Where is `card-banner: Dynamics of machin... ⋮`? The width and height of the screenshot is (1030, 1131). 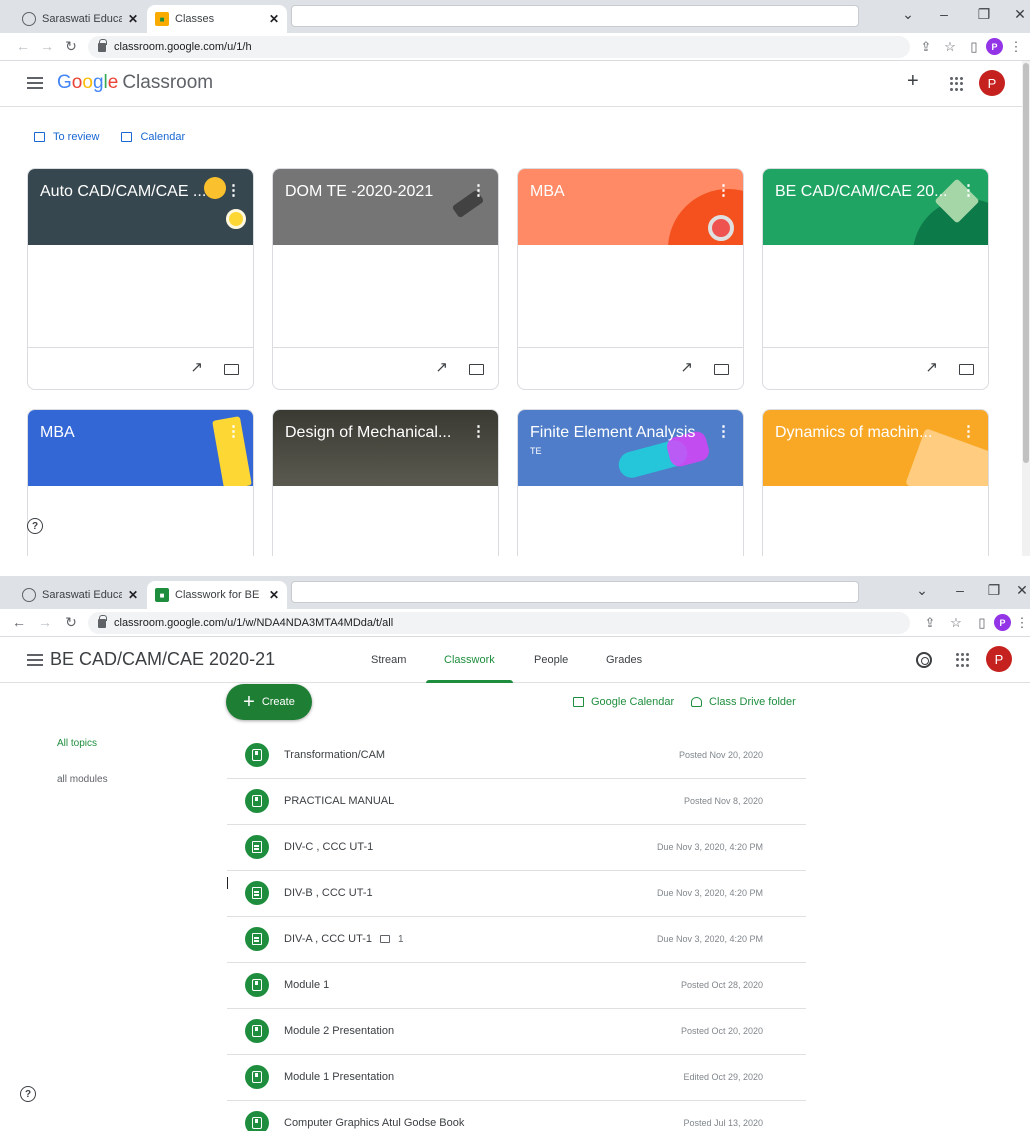 card-banner: Dynamics of machin... ⋮ is located at coordinates (875, 448).